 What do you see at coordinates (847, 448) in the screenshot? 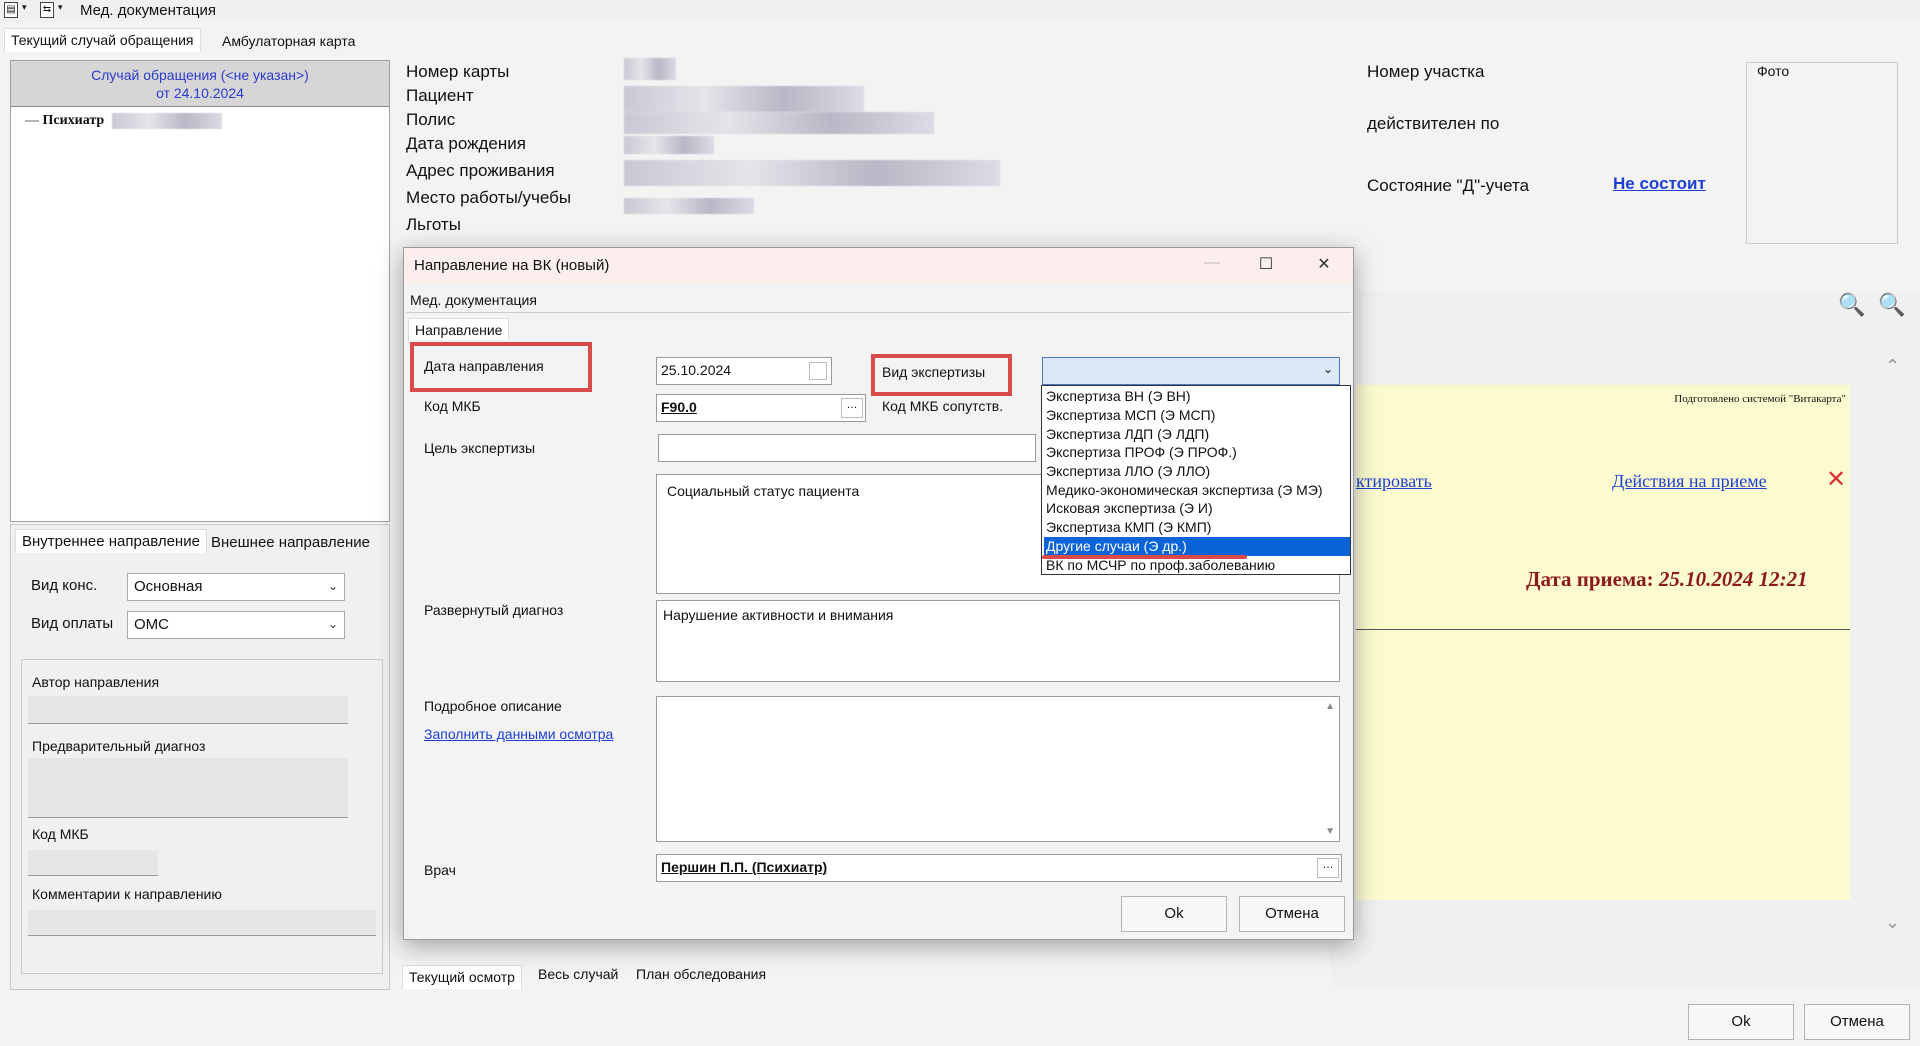
I see `goal-input` at bounding box center [847, 448].